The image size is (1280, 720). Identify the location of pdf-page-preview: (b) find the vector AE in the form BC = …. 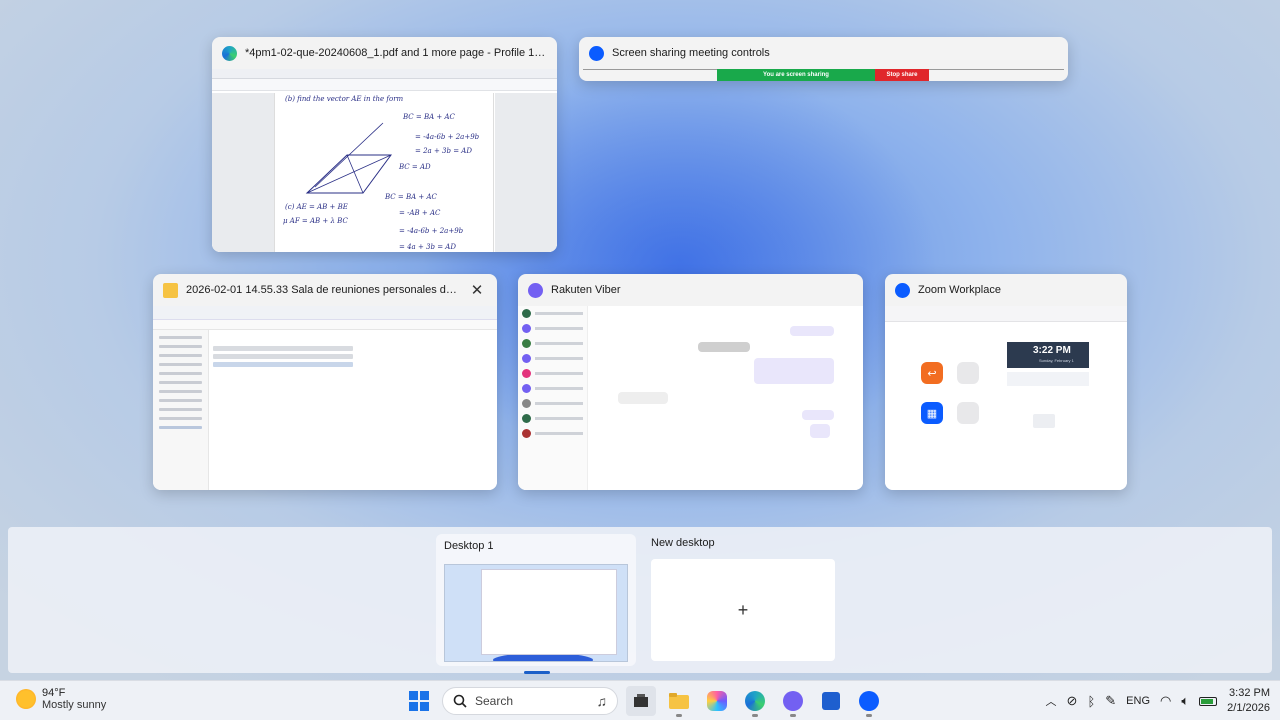
(384, 172).